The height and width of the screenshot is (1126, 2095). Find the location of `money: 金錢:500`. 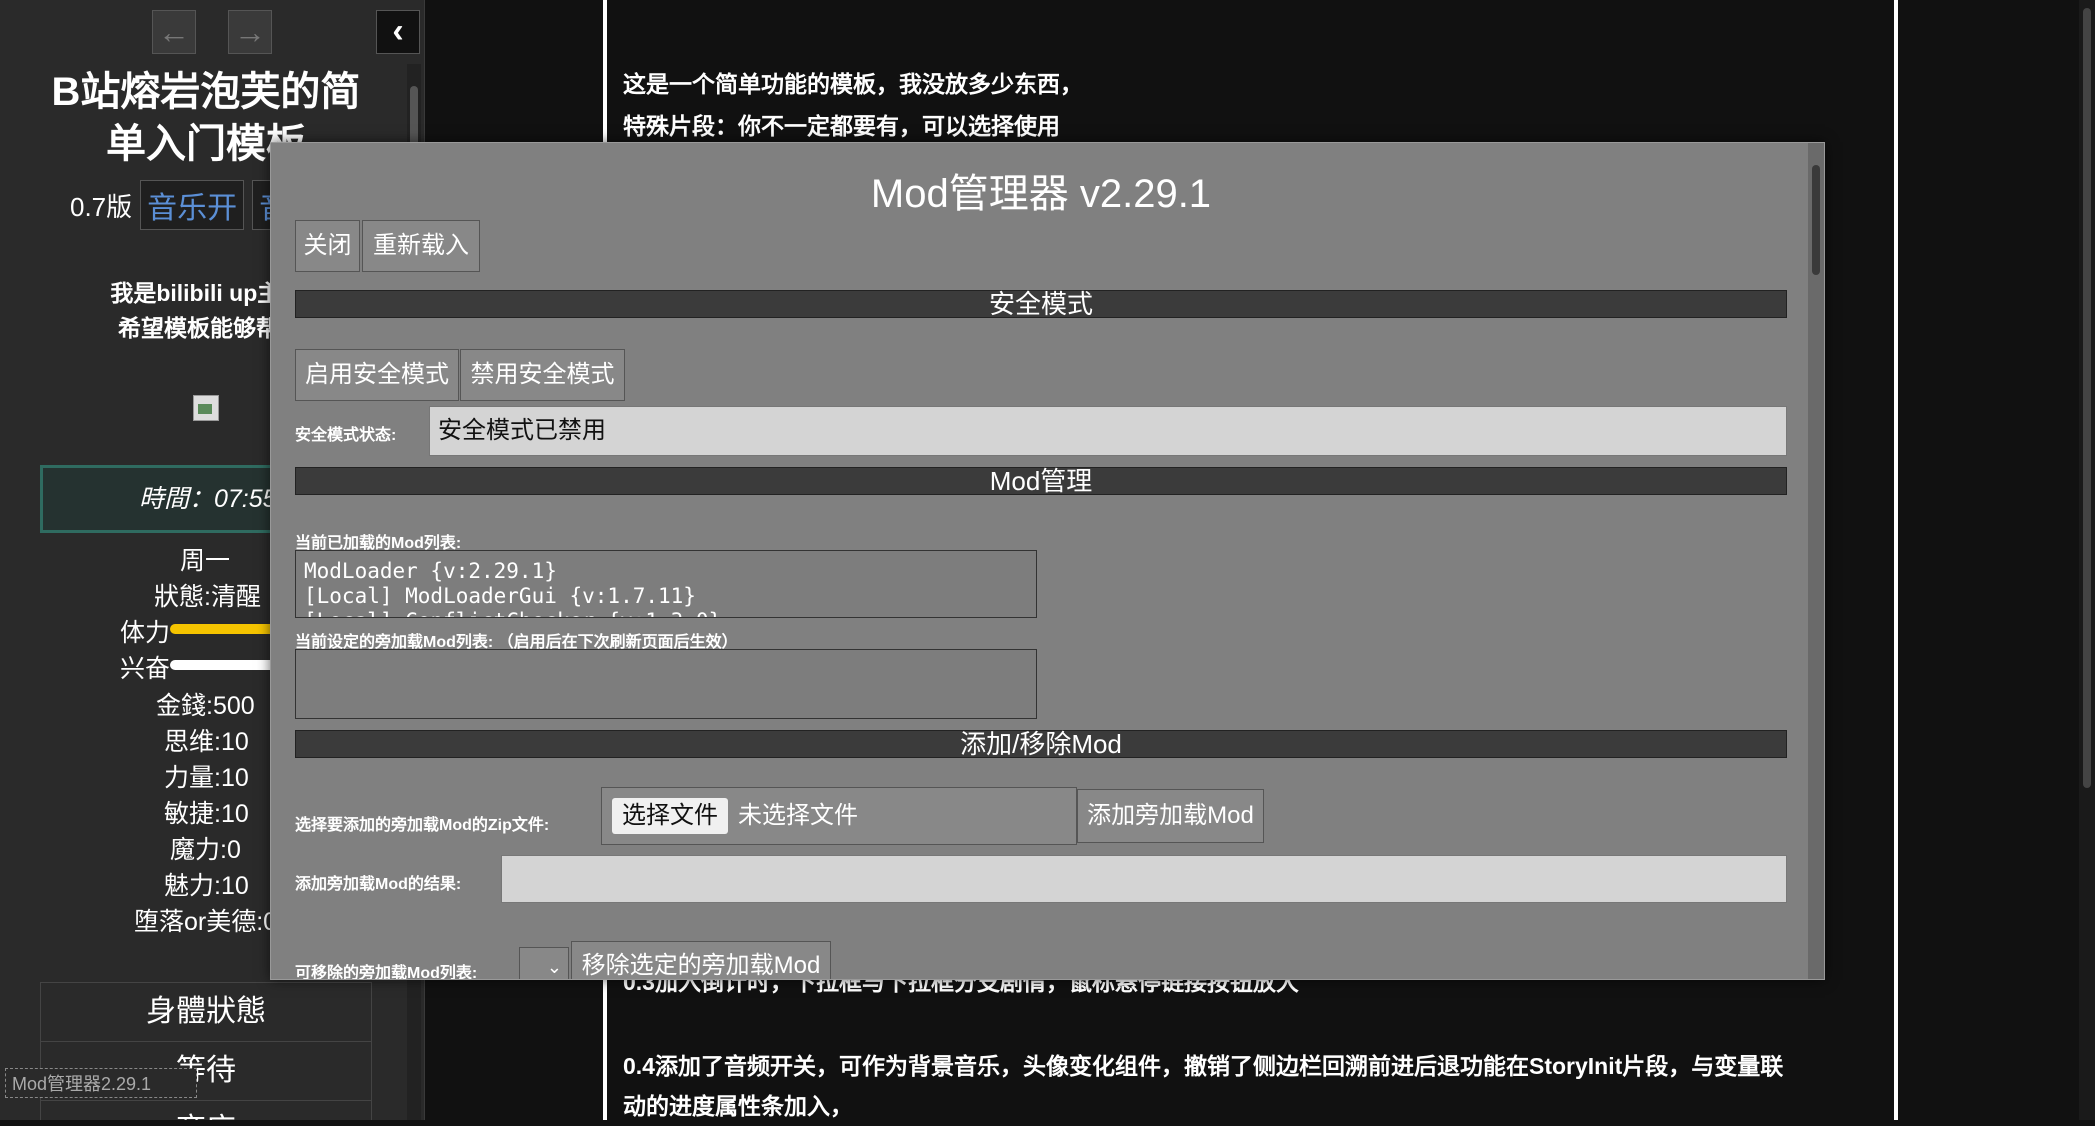

money: 金錢:500 is located at coordinates (205, 706).